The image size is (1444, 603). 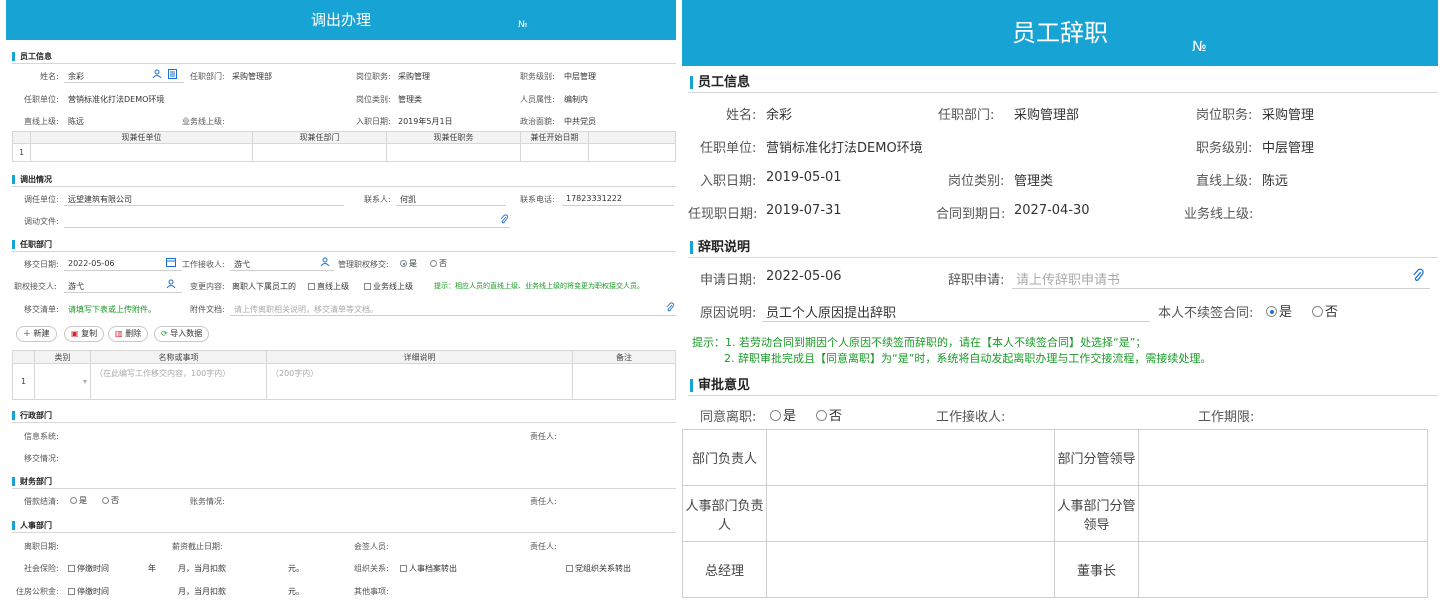 I want to click on leave-date-label: 离职日期:, so click(x=41, y=546).